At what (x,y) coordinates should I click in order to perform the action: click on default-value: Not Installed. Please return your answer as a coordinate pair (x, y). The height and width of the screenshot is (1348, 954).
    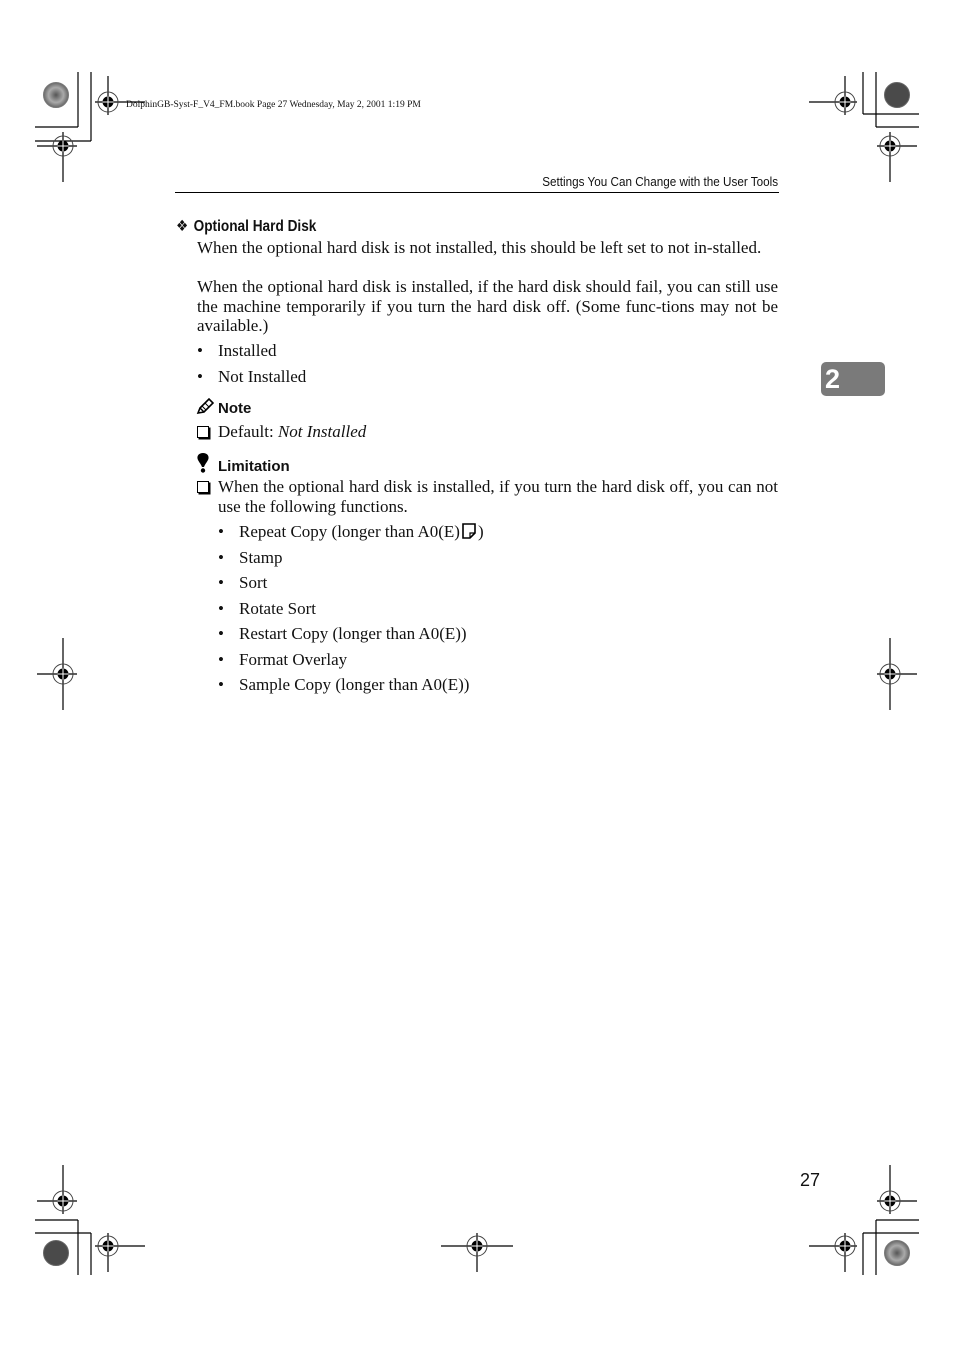
    Looking at the image, I should click on (322, 431).